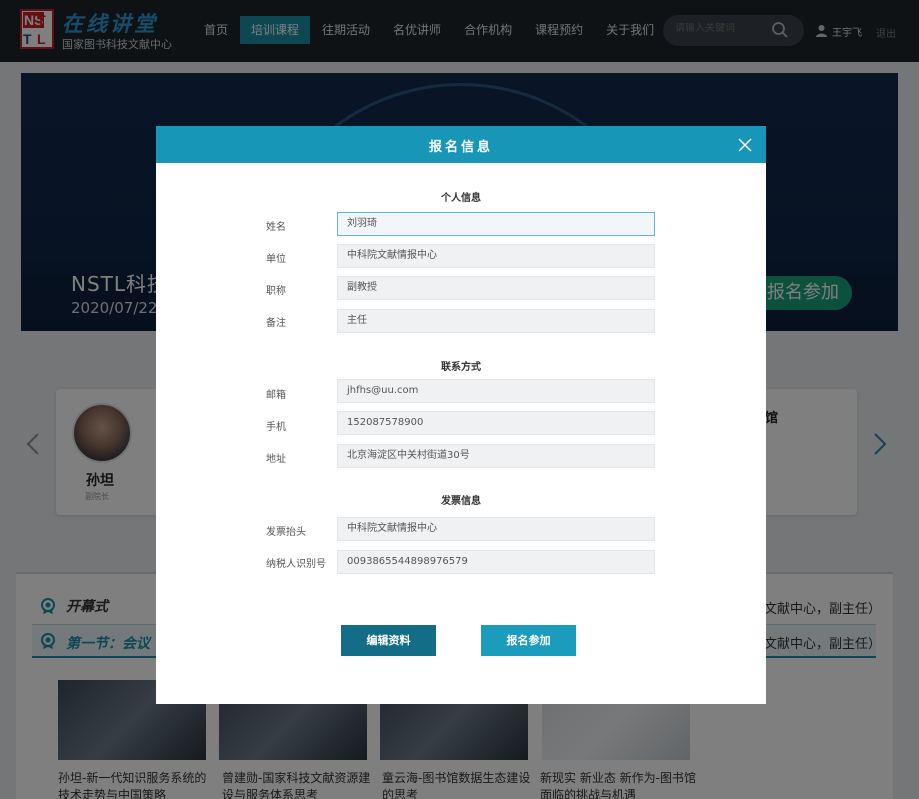  Describe the element at coordinates (276, 291) in the screenshot. I see `title-label: 职称` at that location.